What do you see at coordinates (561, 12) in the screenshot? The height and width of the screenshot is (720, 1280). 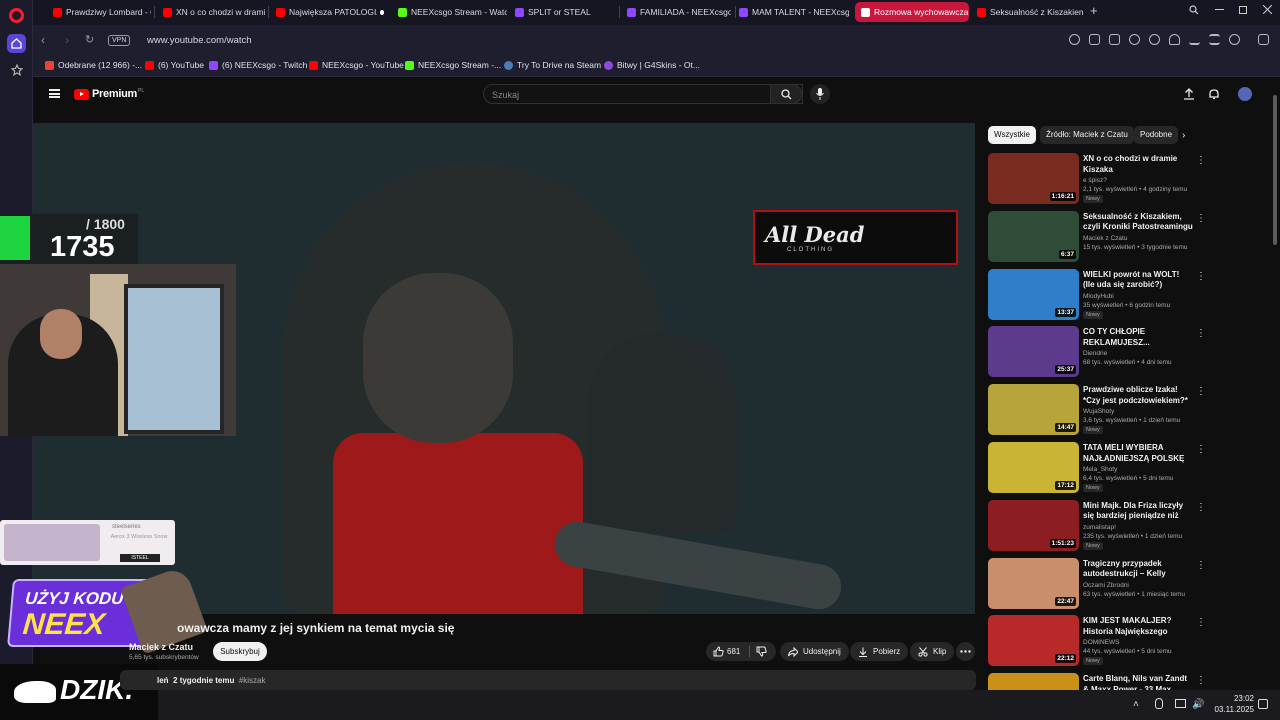 I see `tab-5: SPLIT or STEAL` at bounding box center [561, 12].